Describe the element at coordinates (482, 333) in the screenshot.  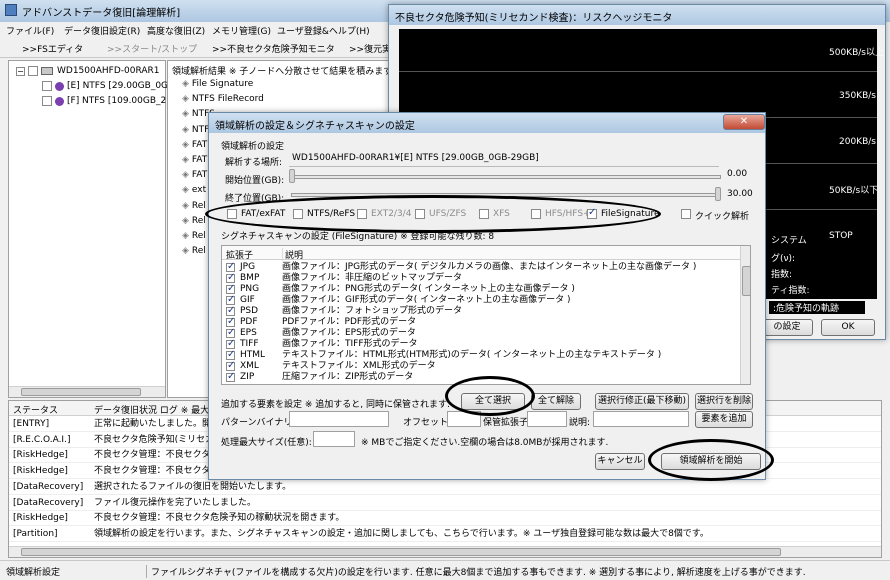
I see `signature-row: EPS 画像ファイル：EPS形式のデータ` at that location.